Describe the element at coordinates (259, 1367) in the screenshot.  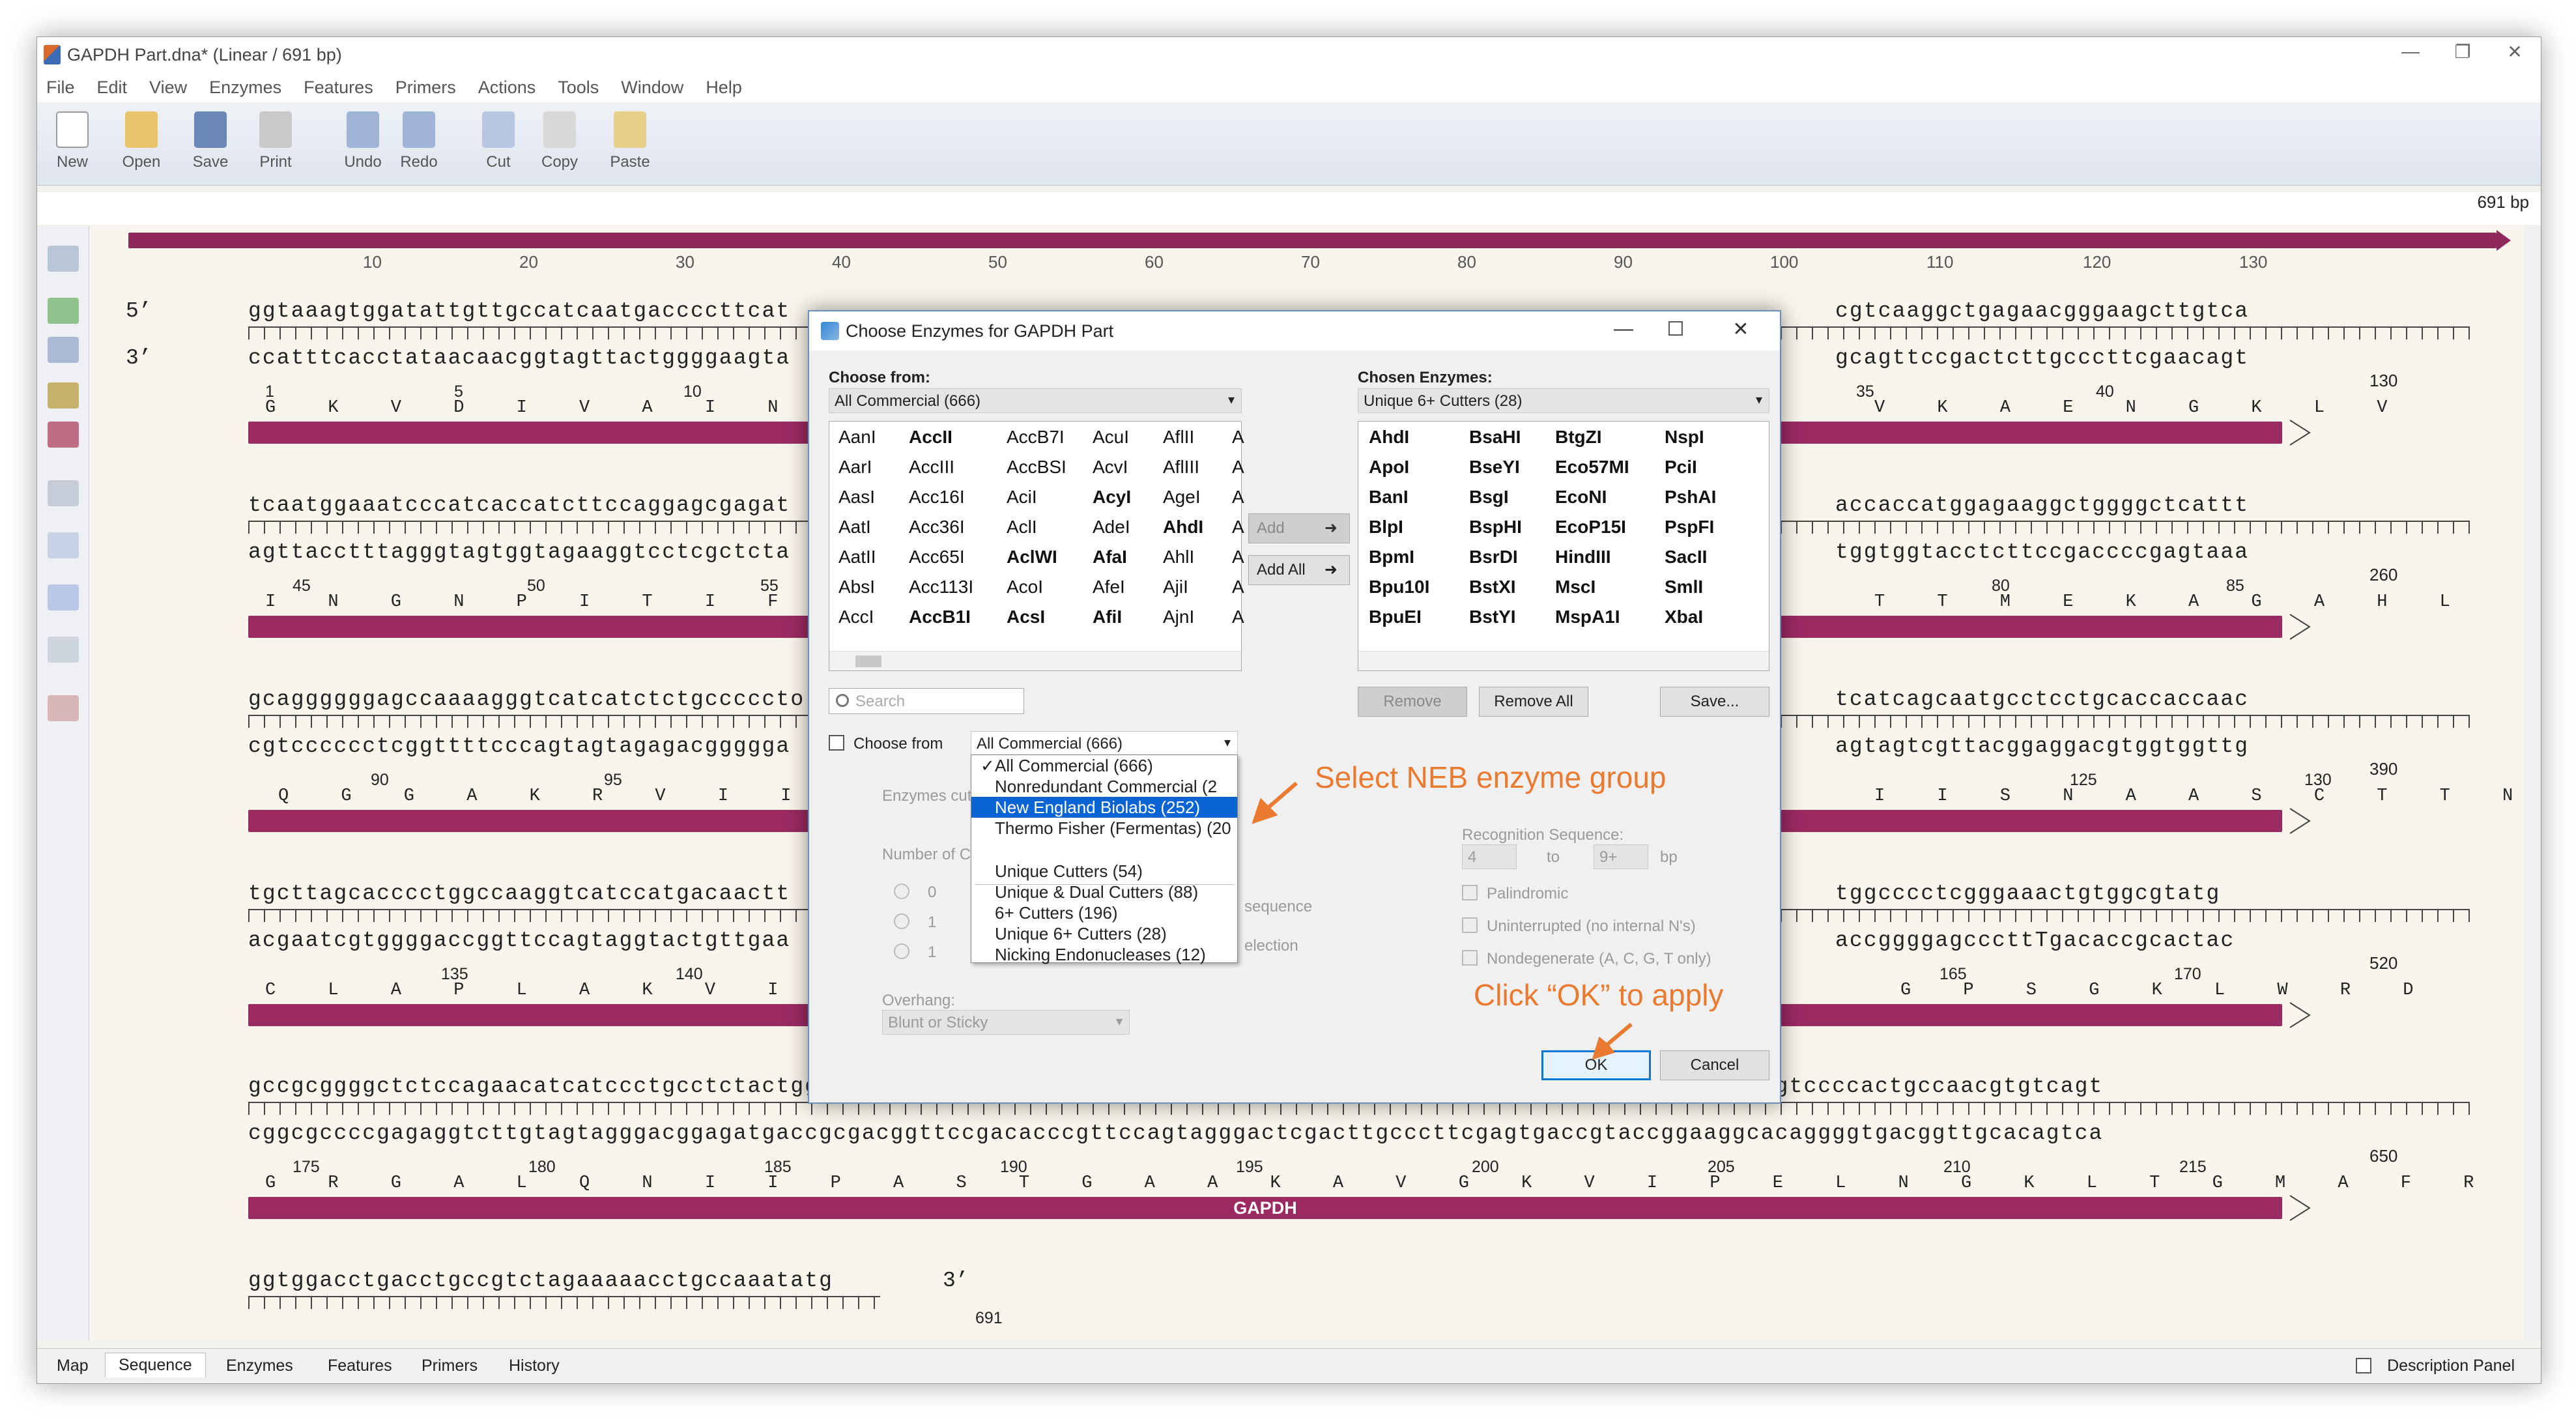
I see `tab-enzymes: Enzymes` at that location.